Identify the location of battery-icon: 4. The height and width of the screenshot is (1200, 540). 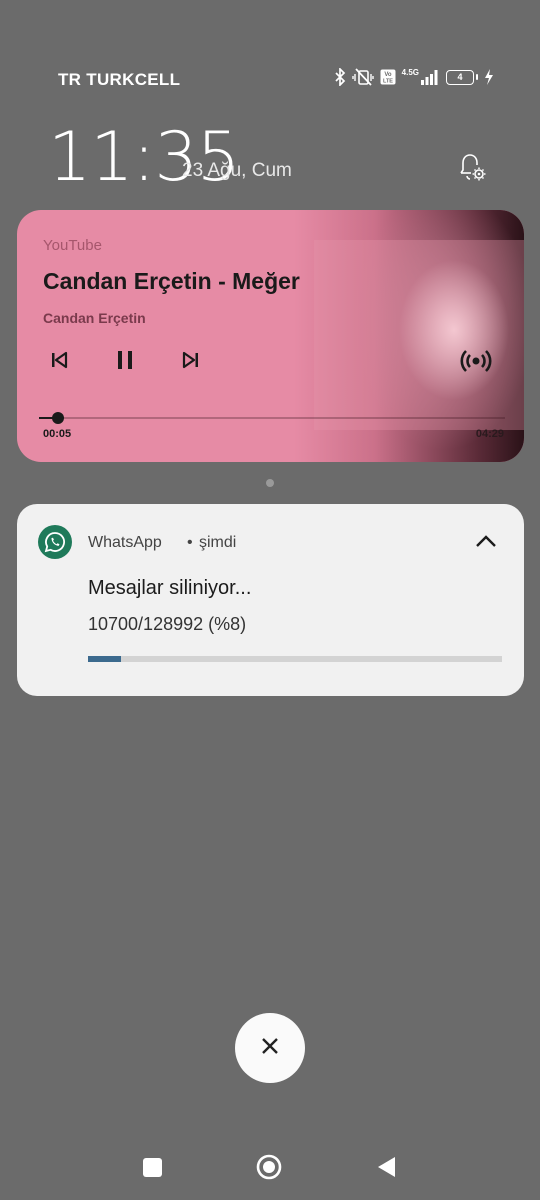
(462, 77).